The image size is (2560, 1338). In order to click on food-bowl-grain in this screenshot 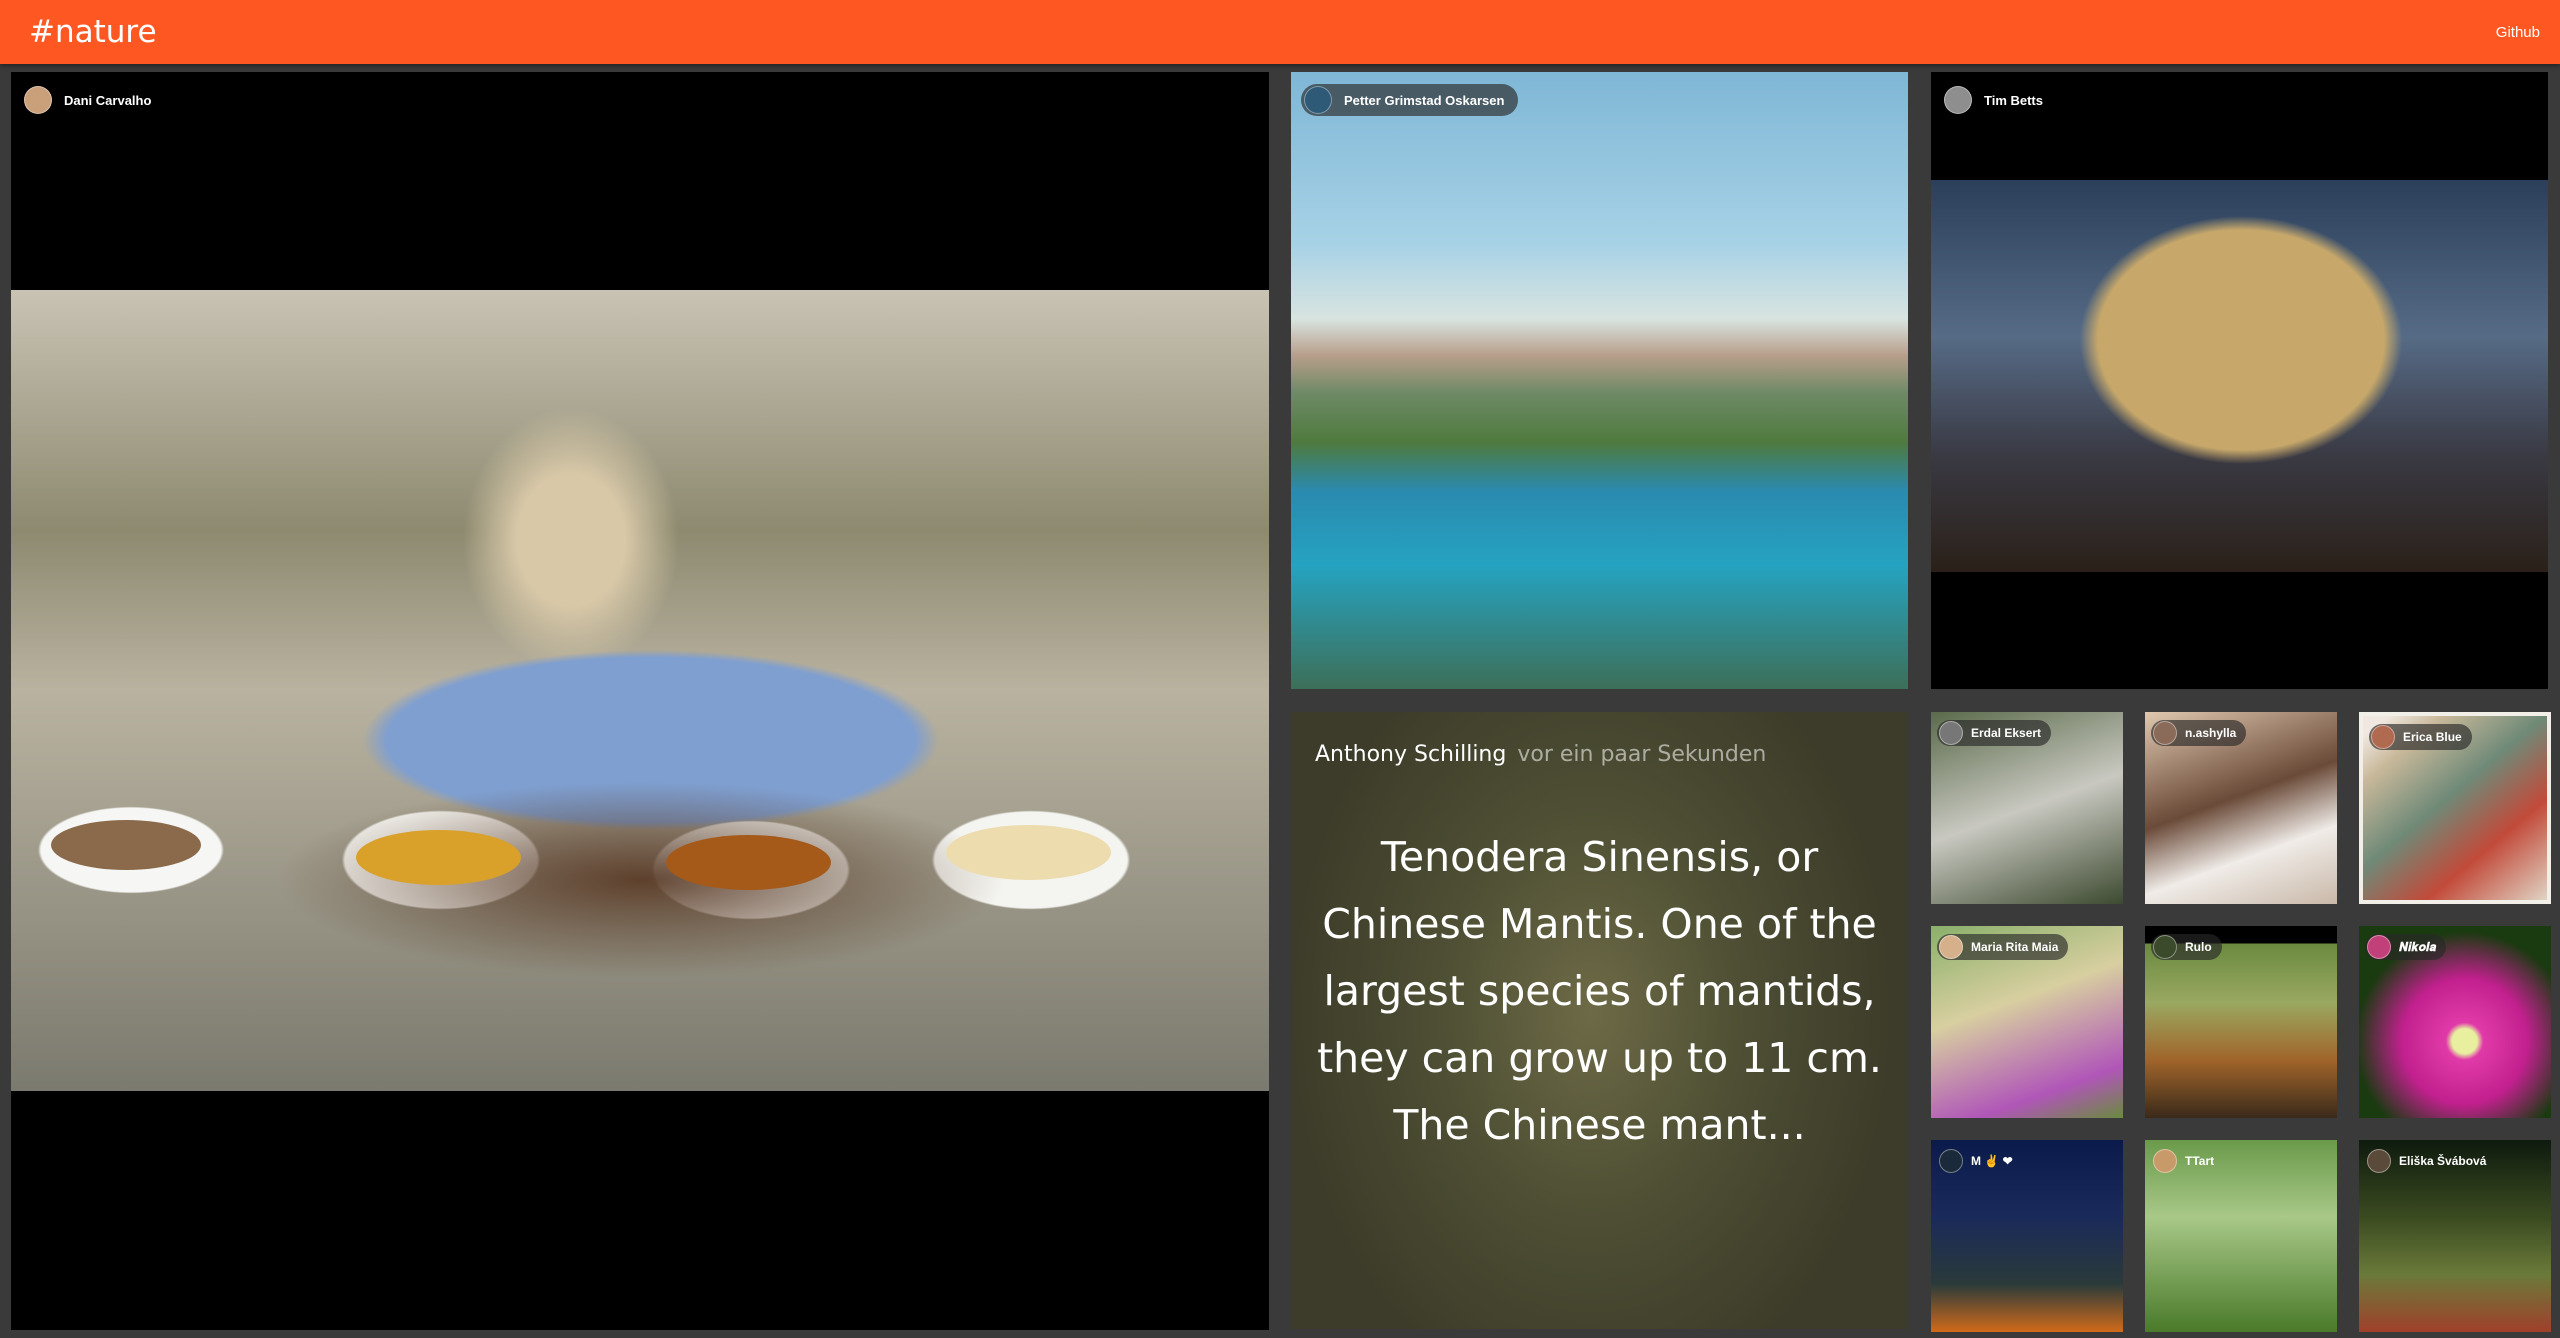, I will do `click(126, 845)`.